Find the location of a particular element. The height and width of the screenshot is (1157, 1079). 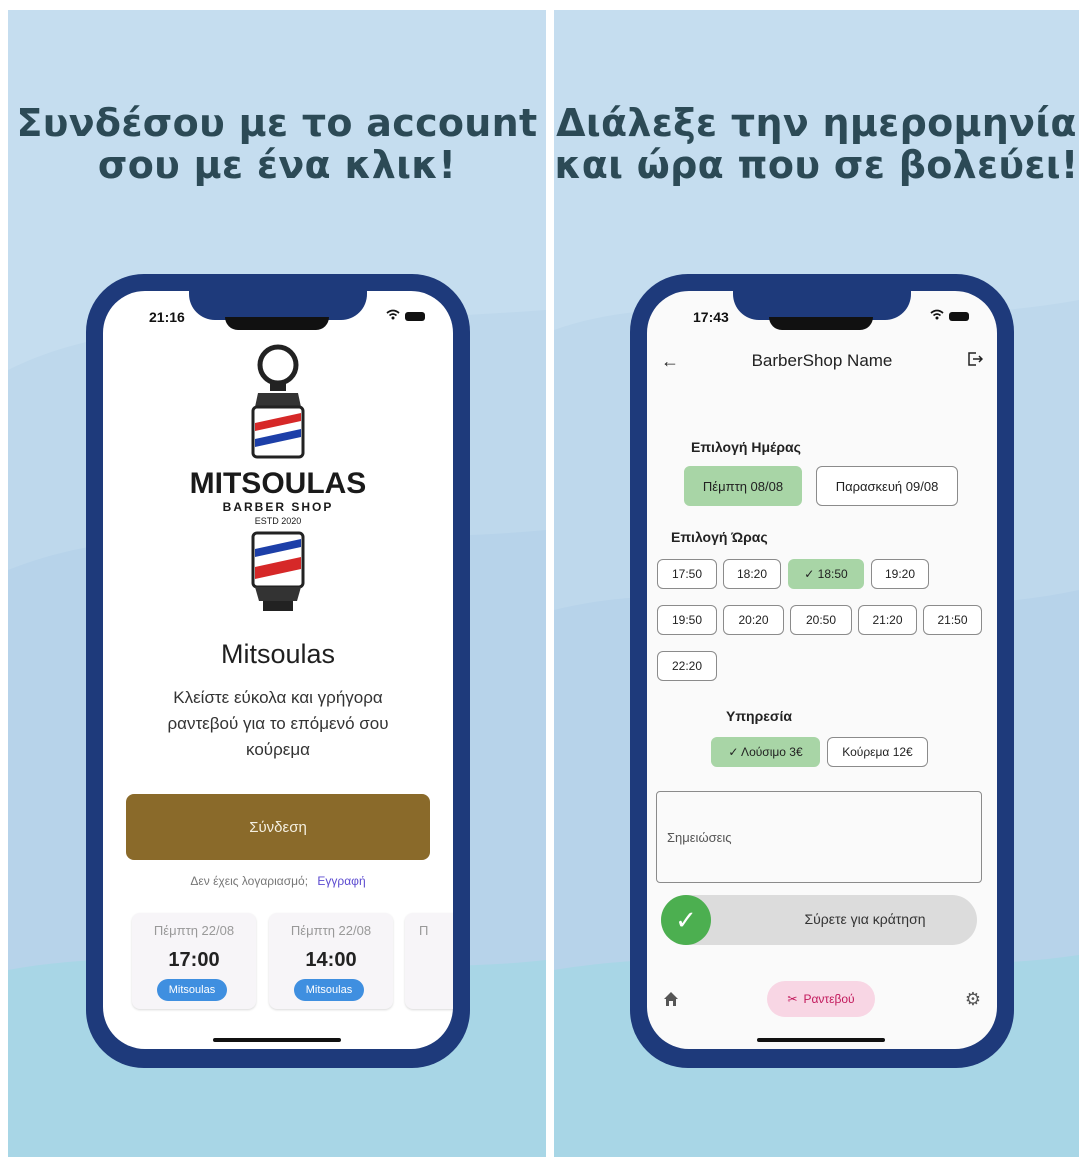

appointment-time: 17:00 is located at coordinates (194, 960).